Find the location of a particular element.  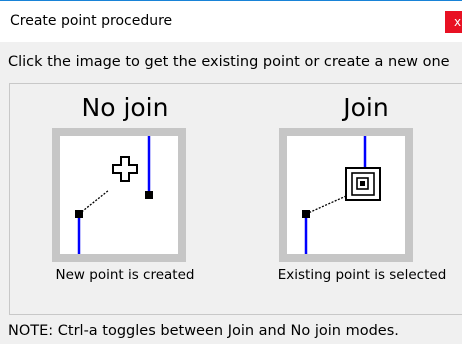

no-join-icon is located at coordinates (119, 195).